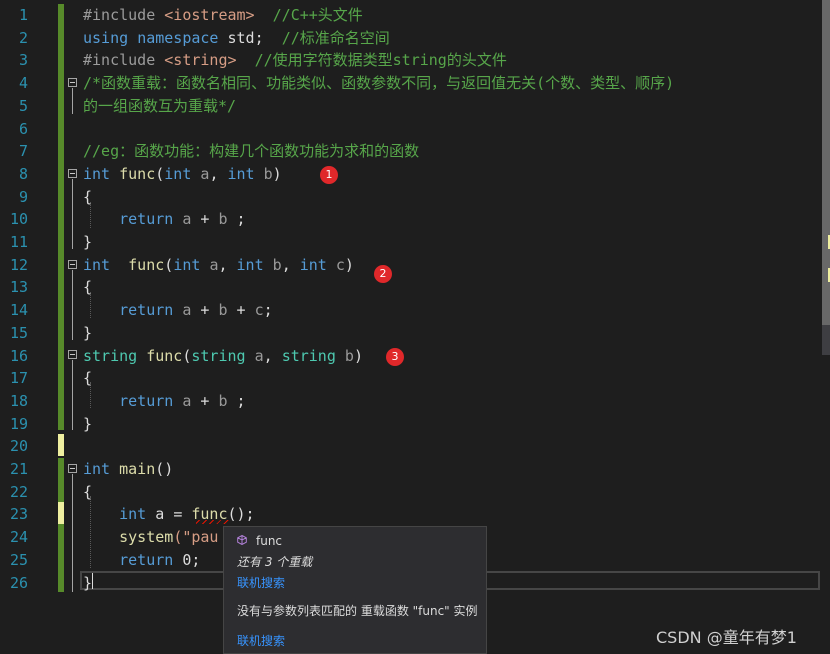 The height and width of the screenshot is (654, 830). I want to click on collapse-func1-icon, so click(72, 173).